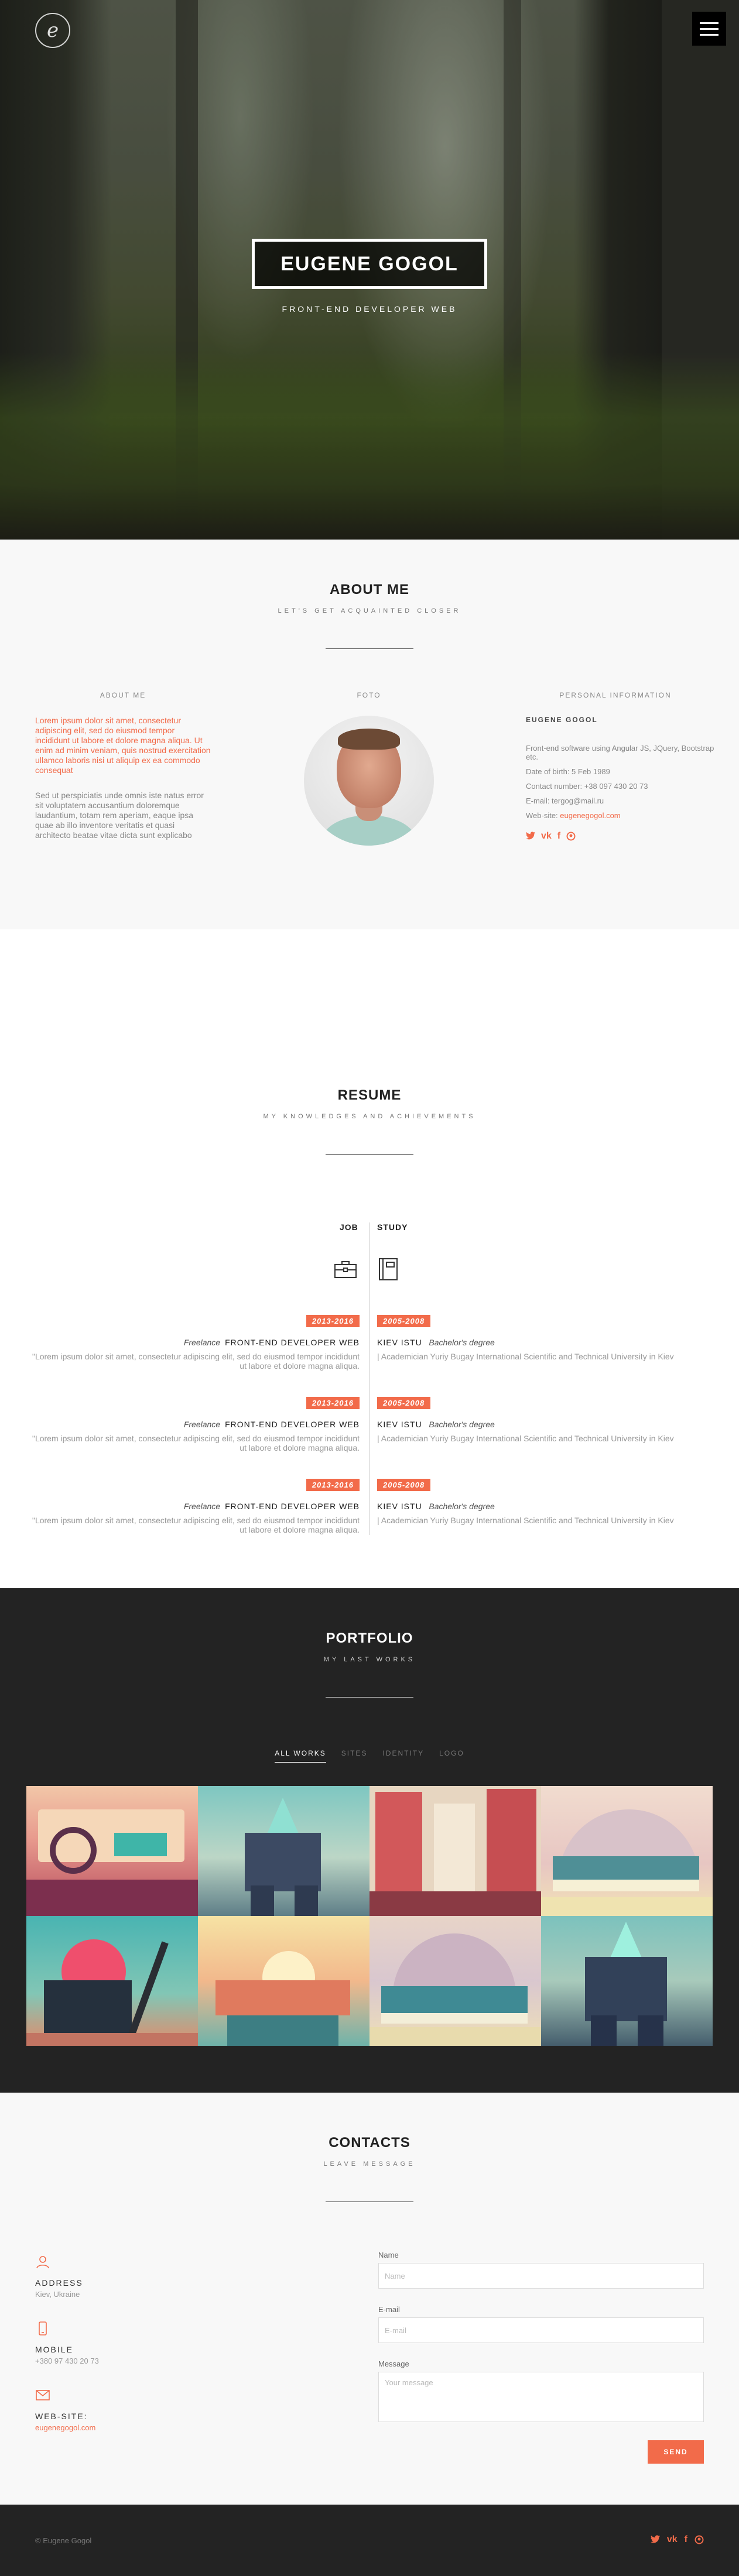  What do you see at coordinates (388, 2255) in the screenshot?
I see `name-label: Name` at bounding box center [388, 2255].